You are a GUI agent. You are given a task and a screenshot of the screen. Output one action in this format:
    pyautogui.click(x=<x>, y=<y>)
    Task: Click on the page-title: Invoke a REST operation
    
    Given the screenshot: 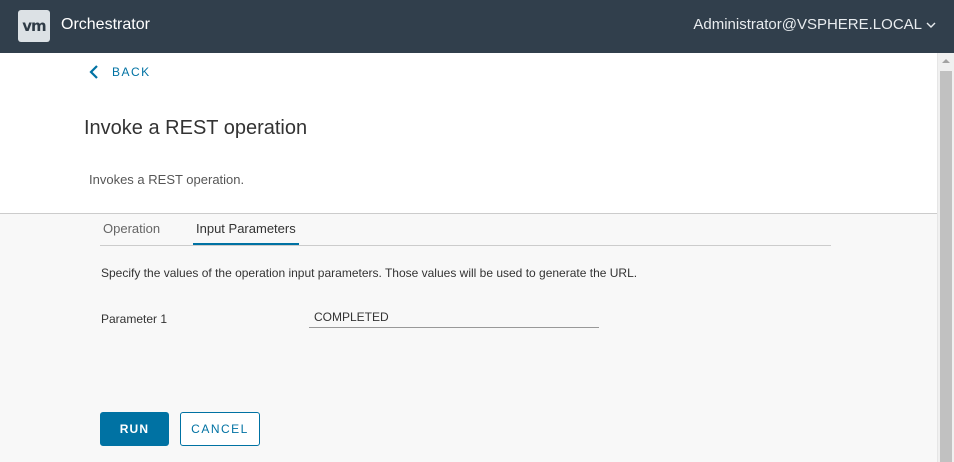 What is the action you would take?
    pyautogui.click(x=196, y=128)
    